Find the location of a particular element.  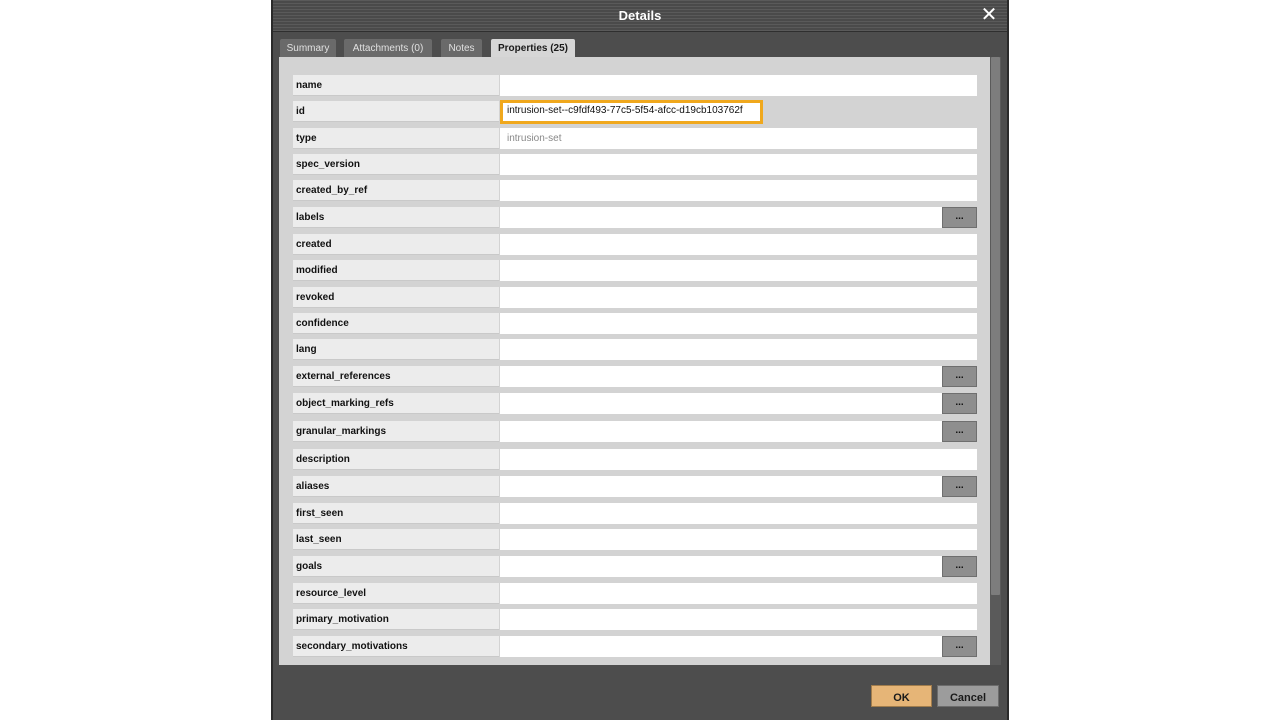

property-row-revoked: revoked is located at coordinates (635, 297).